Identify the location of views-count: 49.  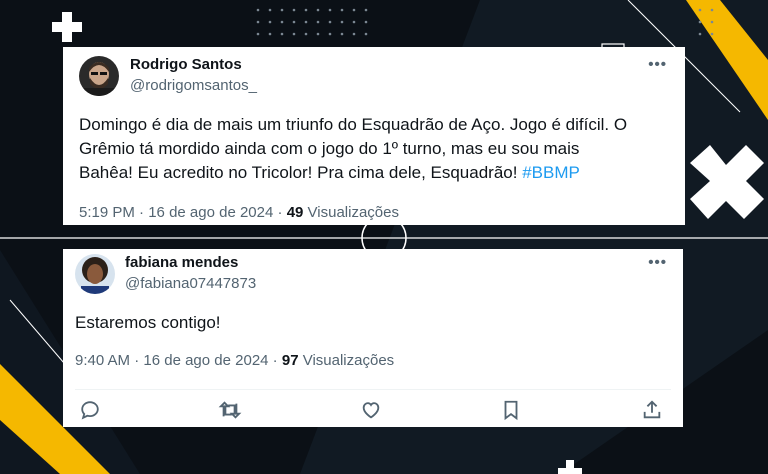
(295, 212).